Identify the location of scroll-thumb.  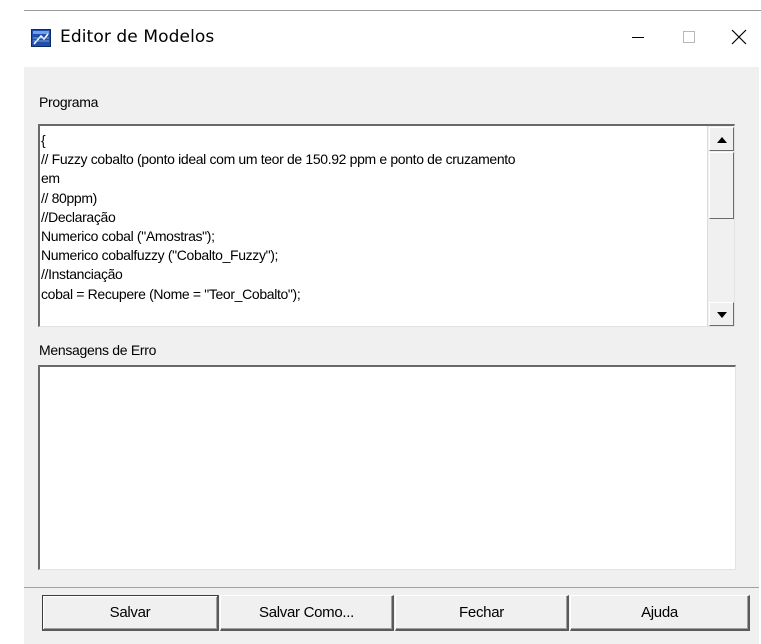
(721, 185).